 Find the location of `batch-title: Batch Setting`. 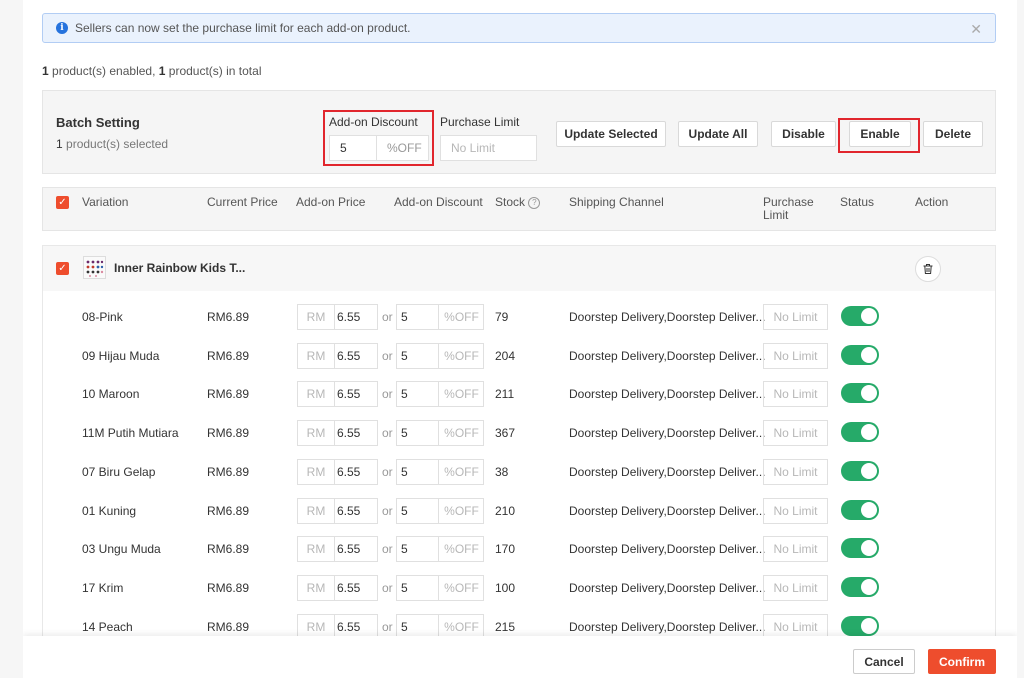

batch-title: Batch Setting is located at coordinates (98, 122).